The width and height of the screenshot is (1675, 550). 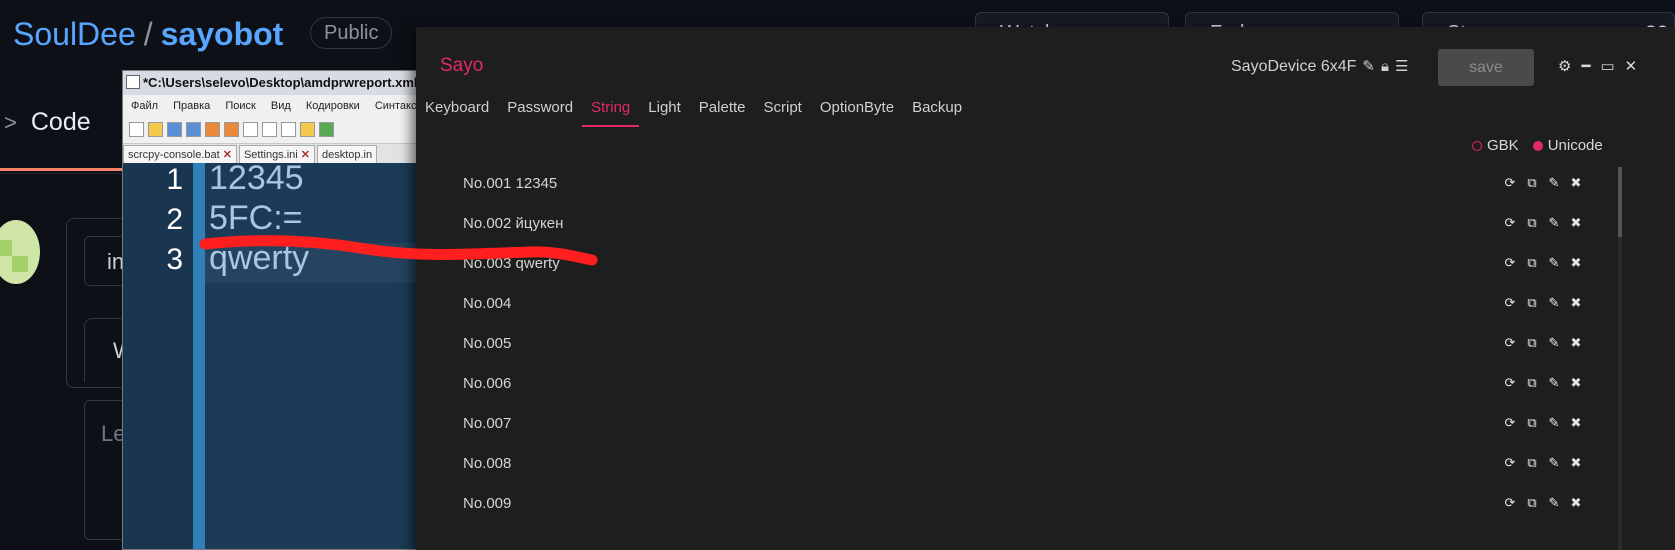 What do you see at coordinates (45, 133) in the screenshot?
I see `tab-code: > Code` at bounding box center [45, 133].